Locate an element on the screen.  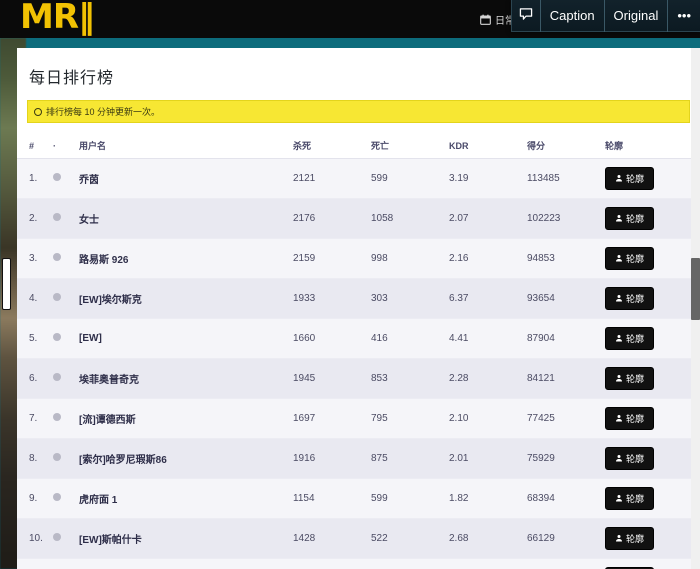
table-row: 8. [索尔]哈罗尼瑕斯86 1916 875 2.01 75929 轮廓 is located at coordinates (358, 458).